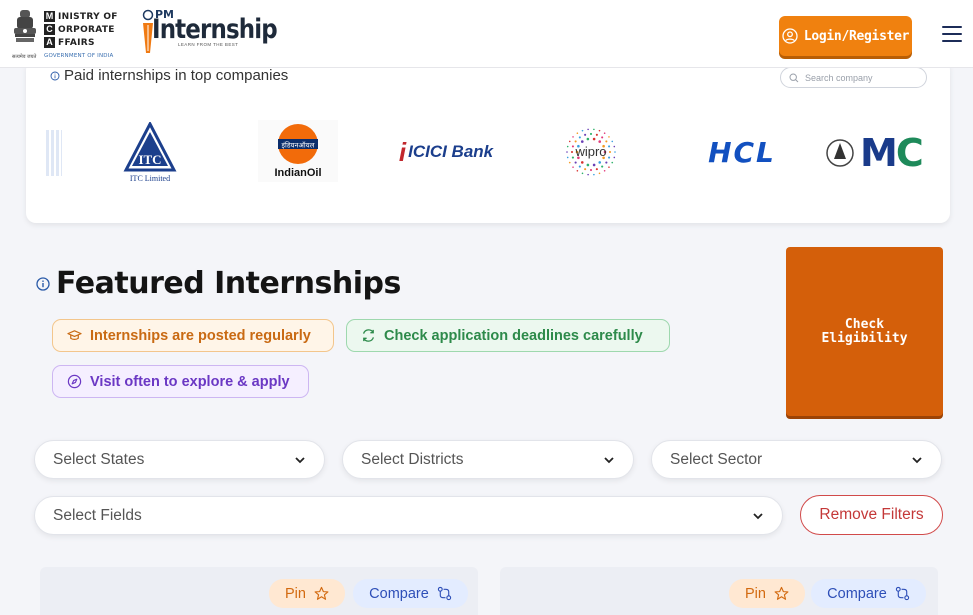 Image resolution: width=973 pixels, height=615 pixels. Describe the element at coordinates (97, 515) in the screenshot. I see `select-fields-label: Select Fields` at that location.